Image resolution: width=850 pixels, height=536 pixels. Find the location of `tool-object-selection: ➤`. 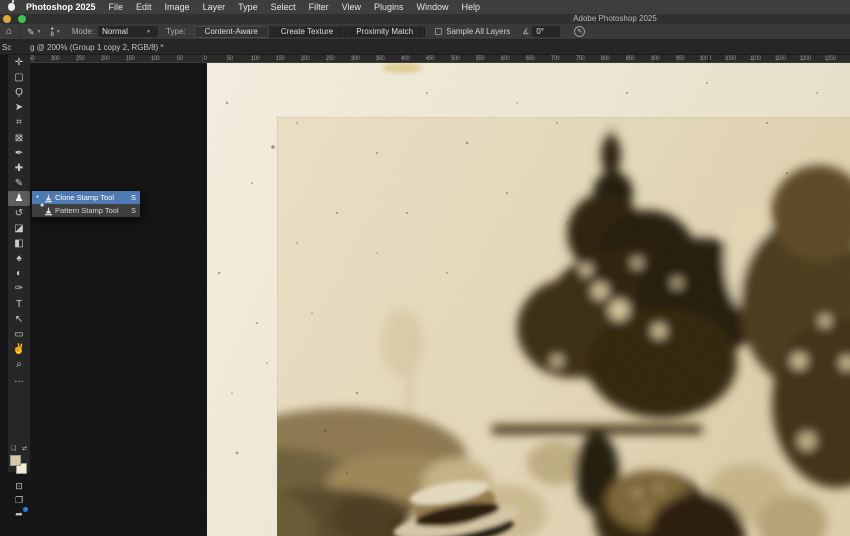

tool-object-selection: ➤ is located at coordinates (19, 107).